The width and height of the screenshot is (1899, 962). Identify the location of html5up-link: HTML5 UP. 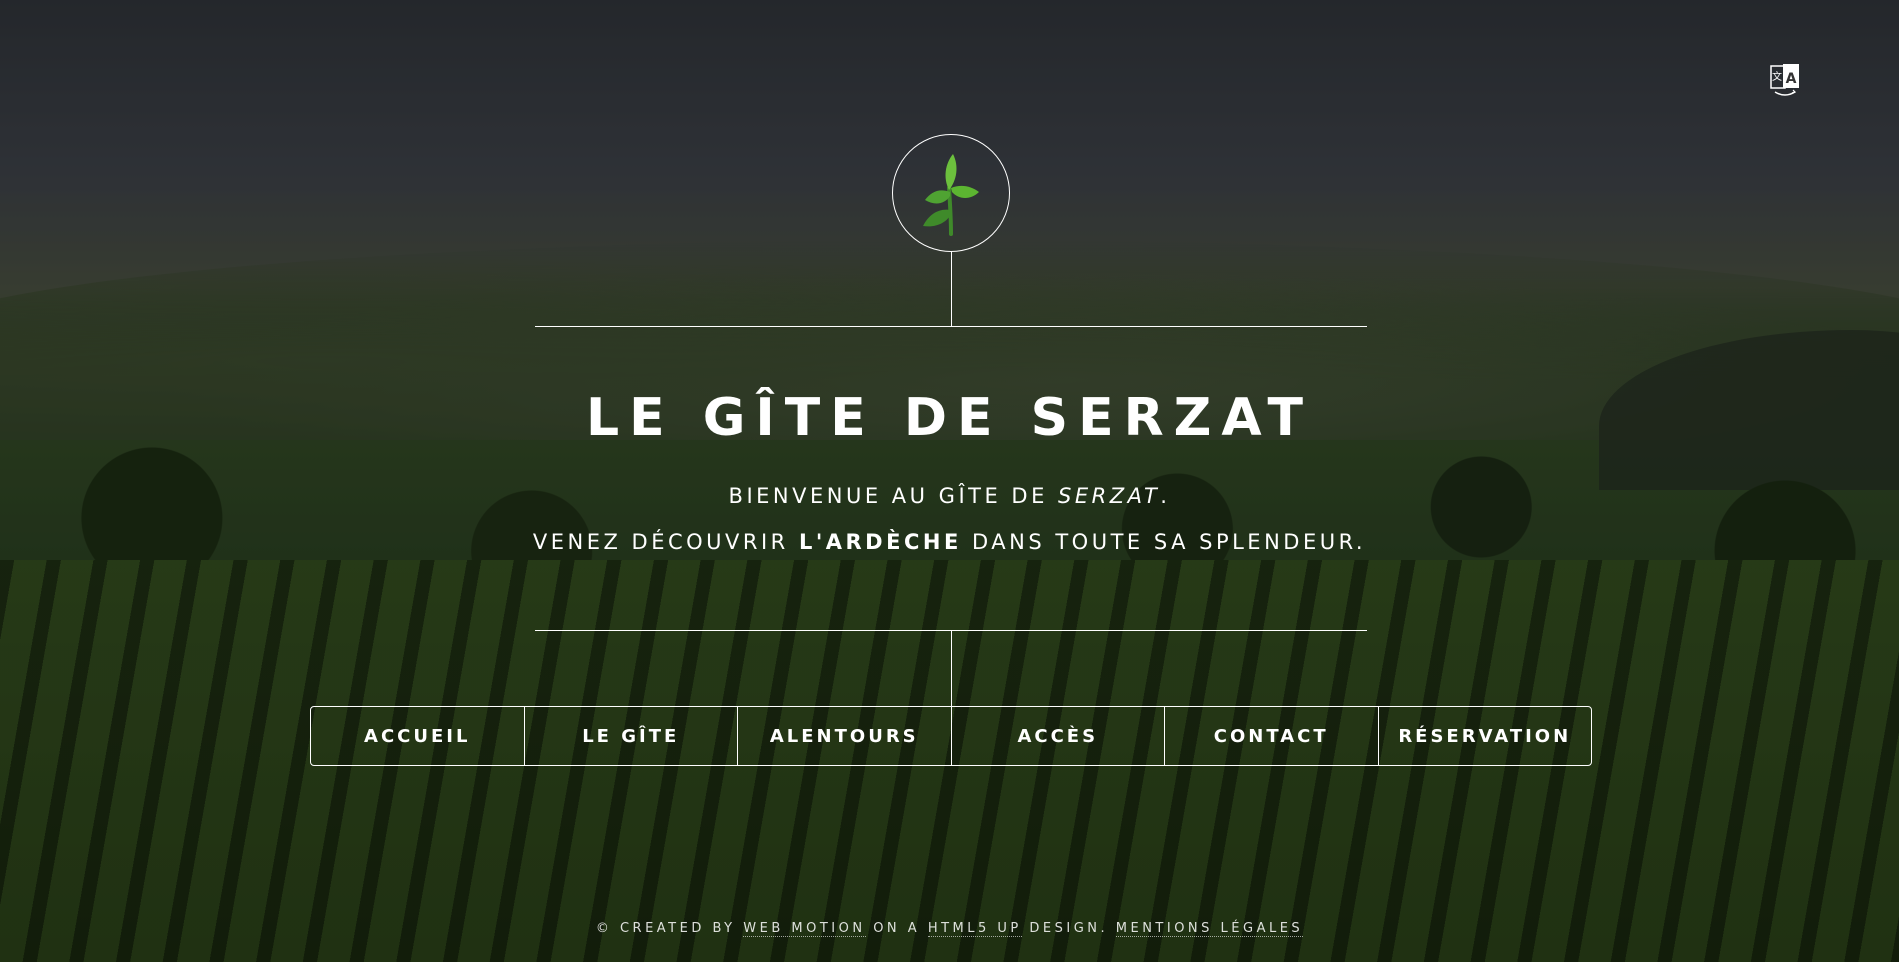
(974, 929).